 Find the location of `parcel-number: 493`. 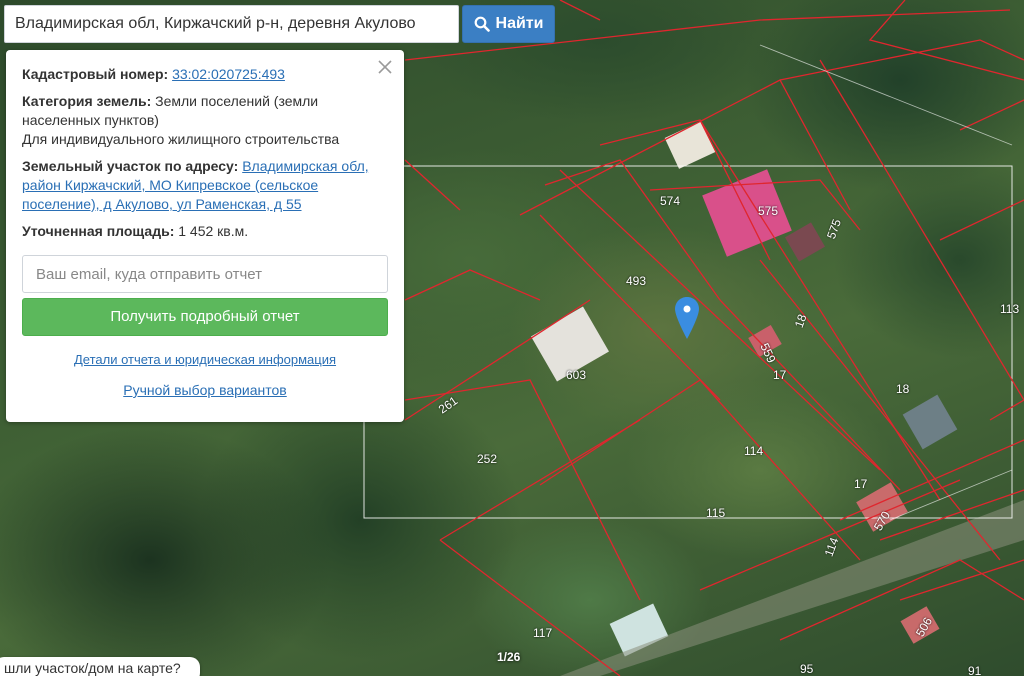

parcel-number: 493 is located at coordinates (636, 281).